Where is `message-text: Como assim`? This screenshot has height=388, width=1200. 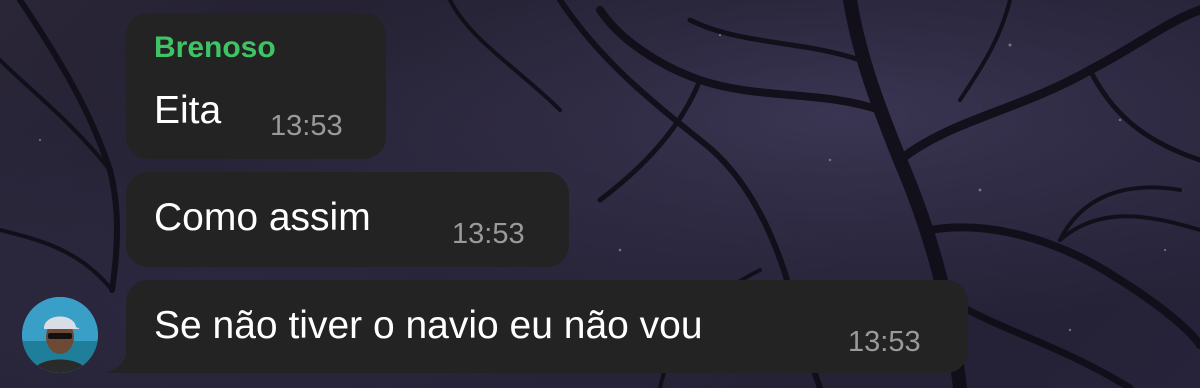 message-text: Como assim is located at coordinates (262, 217).